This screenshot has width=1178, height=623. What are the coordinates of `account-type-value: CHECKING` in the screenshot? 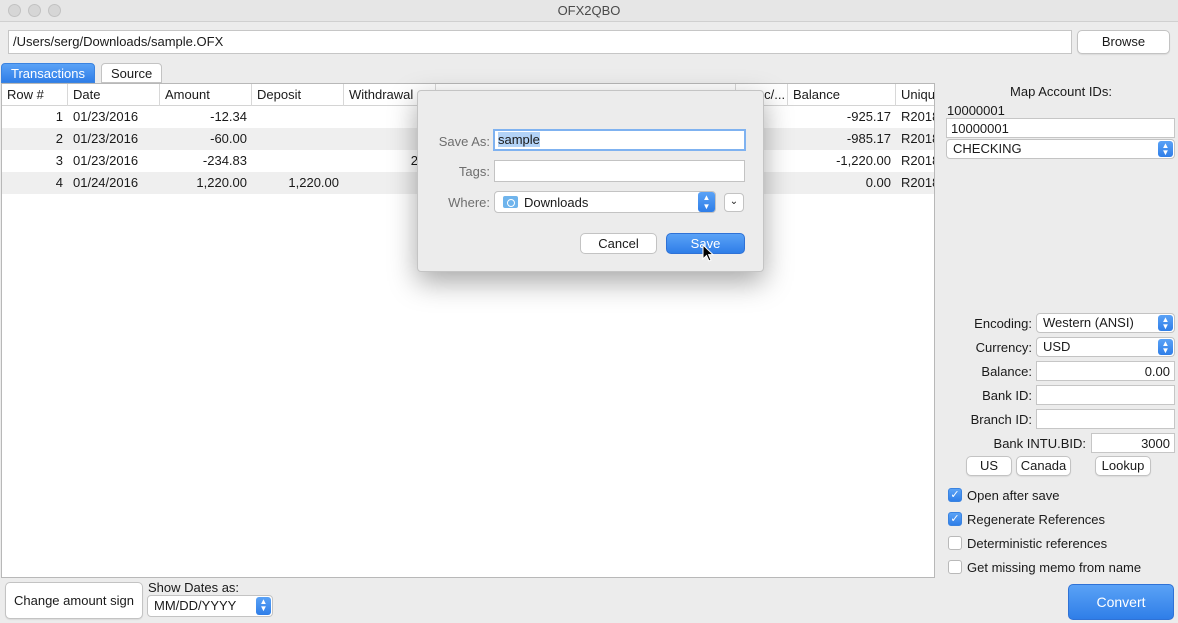 It's located at (987, 148).